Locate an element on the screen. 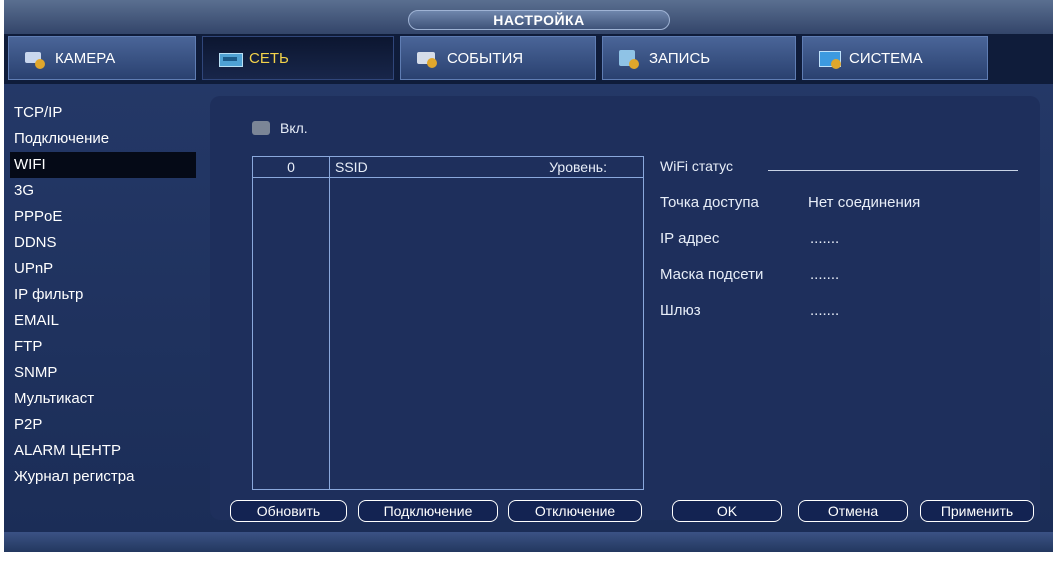 The height and width of the screenshot is (562, 1057). apply-button: Применить is located at coordinates (977, 511).